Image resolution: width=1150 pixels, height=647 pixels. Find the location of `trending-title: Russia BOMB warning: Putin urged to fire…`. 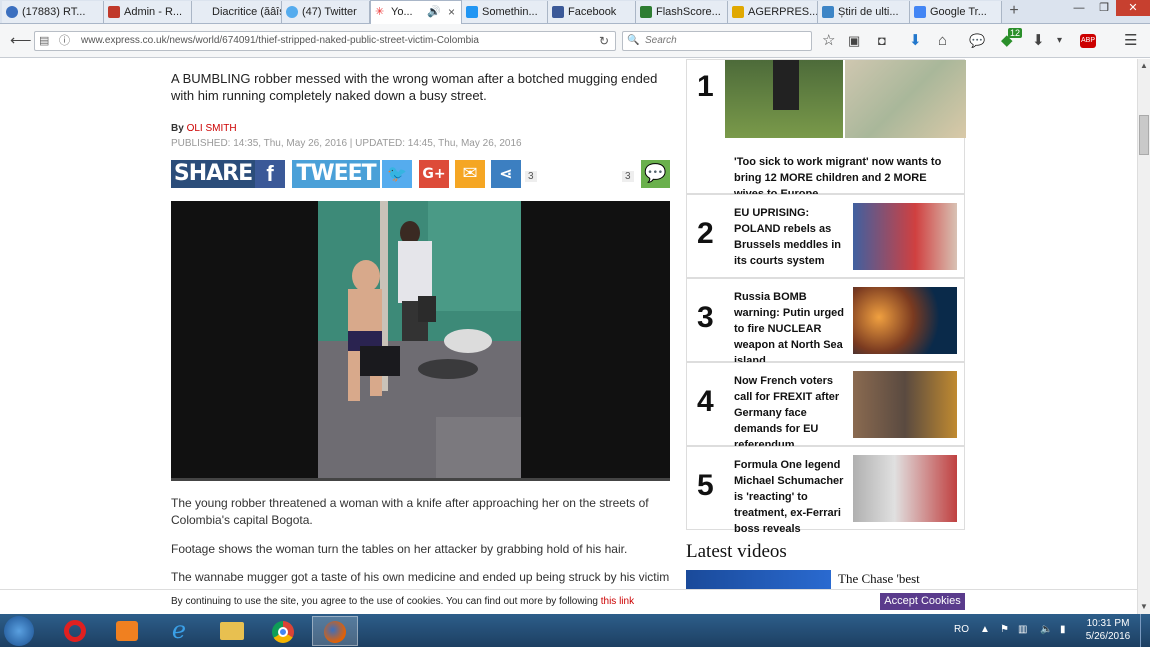

trending-title: Russia BOMB warning: Putin urged to fire… is located at coordinates (789, 329).